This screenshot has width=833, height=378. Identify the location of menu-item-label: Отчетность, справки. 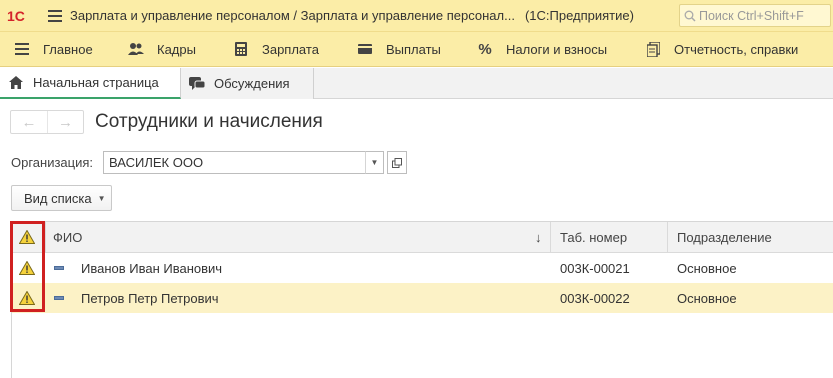
(736, 49).